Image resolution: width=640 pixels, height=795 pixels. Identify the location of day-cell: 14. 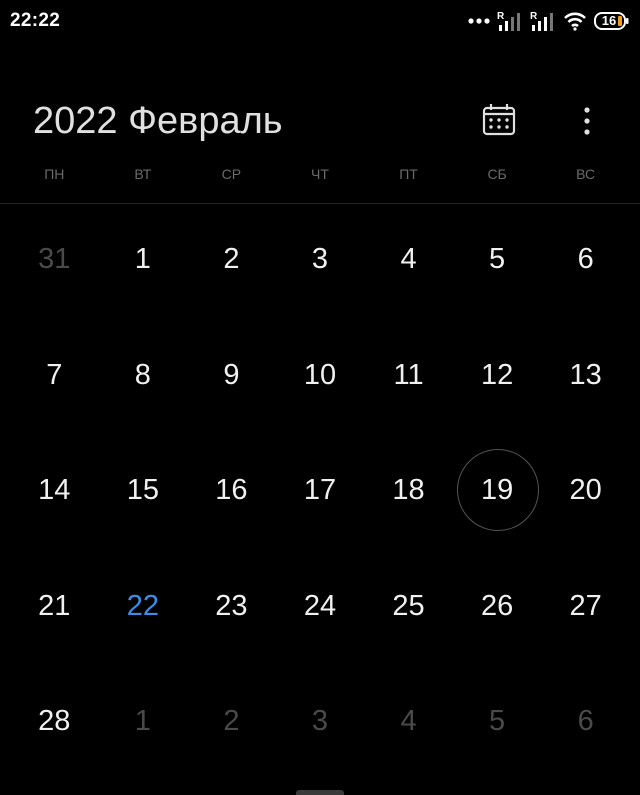
(54, 494).